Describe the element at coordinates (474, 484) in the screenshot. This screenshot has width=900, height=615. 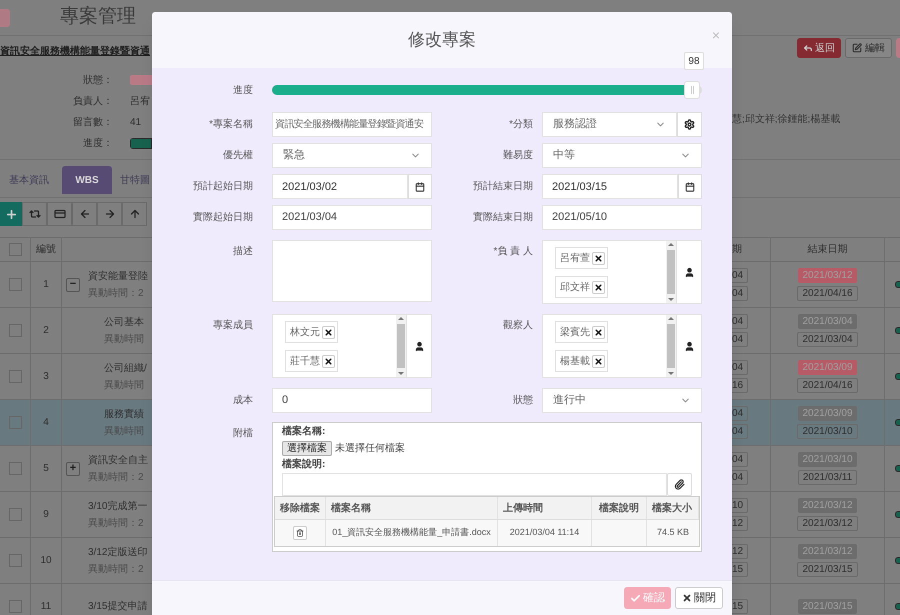
I see `input-field` at that location.